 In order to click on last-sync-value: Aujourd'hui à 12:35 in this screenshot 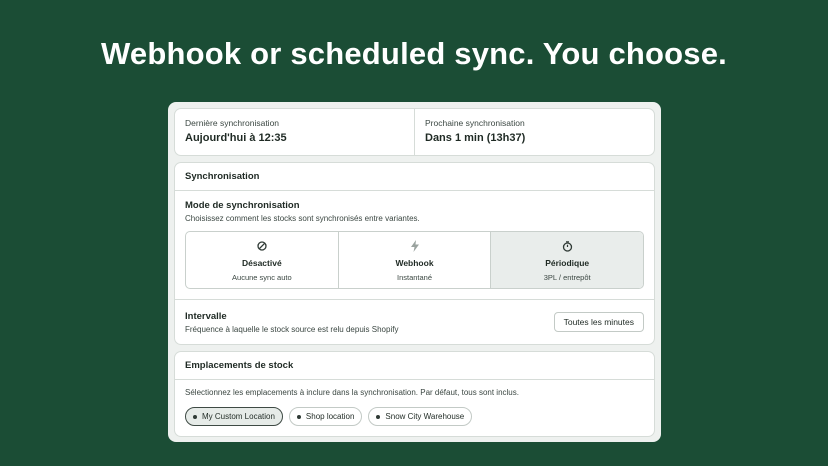, I will do `click(236, 138)`.